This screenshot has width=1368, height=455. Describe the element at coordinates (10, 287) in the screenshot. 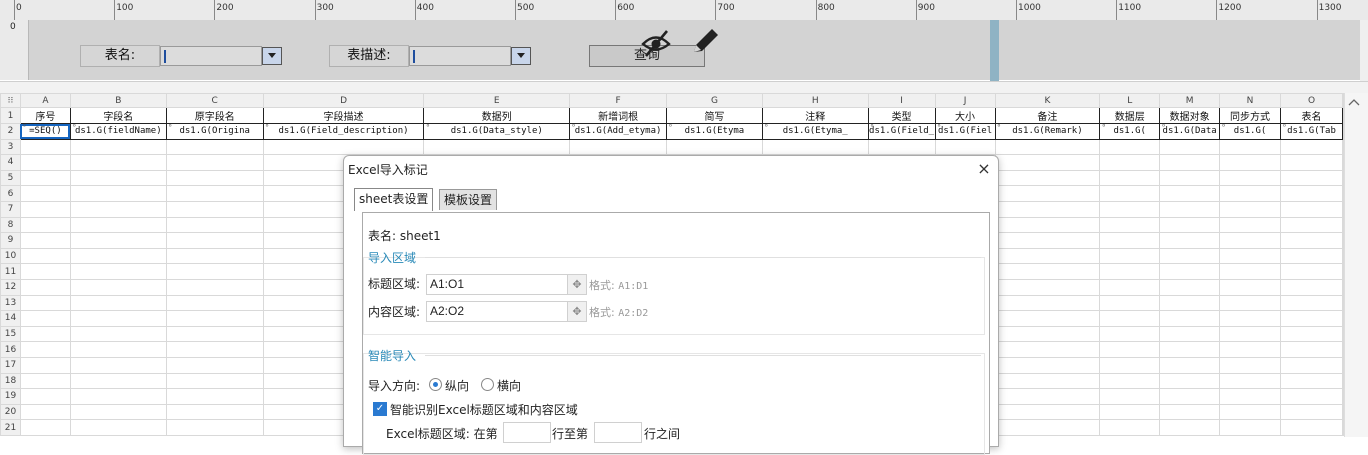

I see `row-header: 12` at that location.